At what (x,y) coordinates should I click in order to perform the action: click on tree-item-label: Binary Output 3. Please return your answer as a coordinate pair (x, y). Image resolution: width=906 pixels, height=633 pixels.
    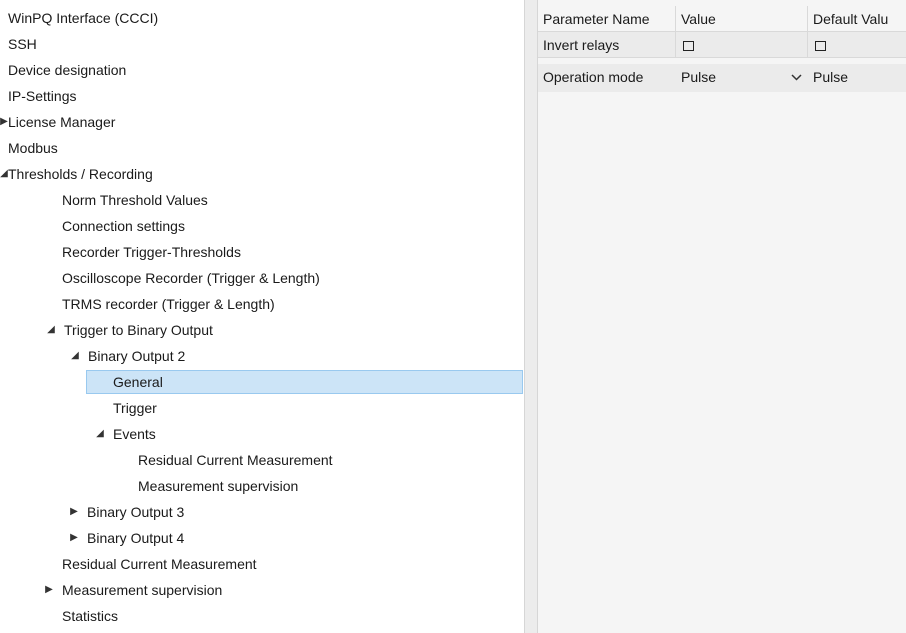
    Looking at the image, I should click on (136, 512).